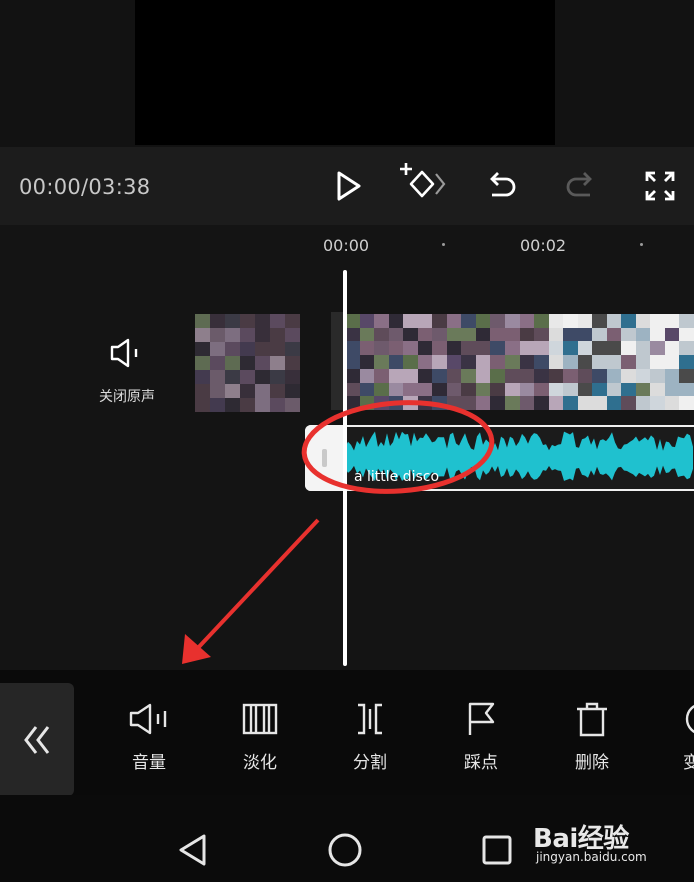  I want to click on volume-icon, so click(148, 719).